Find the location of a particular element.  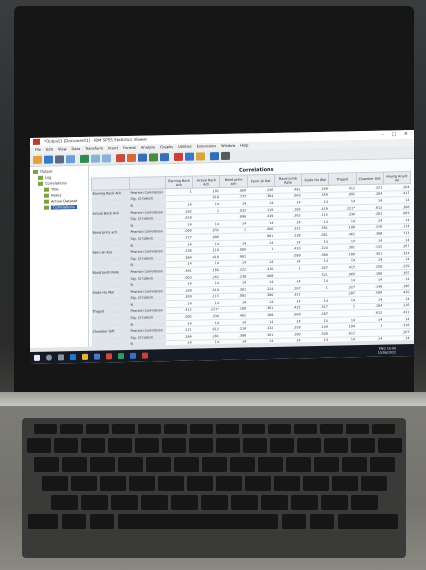

menu-item: Edit is located at coordinates (49, 150).